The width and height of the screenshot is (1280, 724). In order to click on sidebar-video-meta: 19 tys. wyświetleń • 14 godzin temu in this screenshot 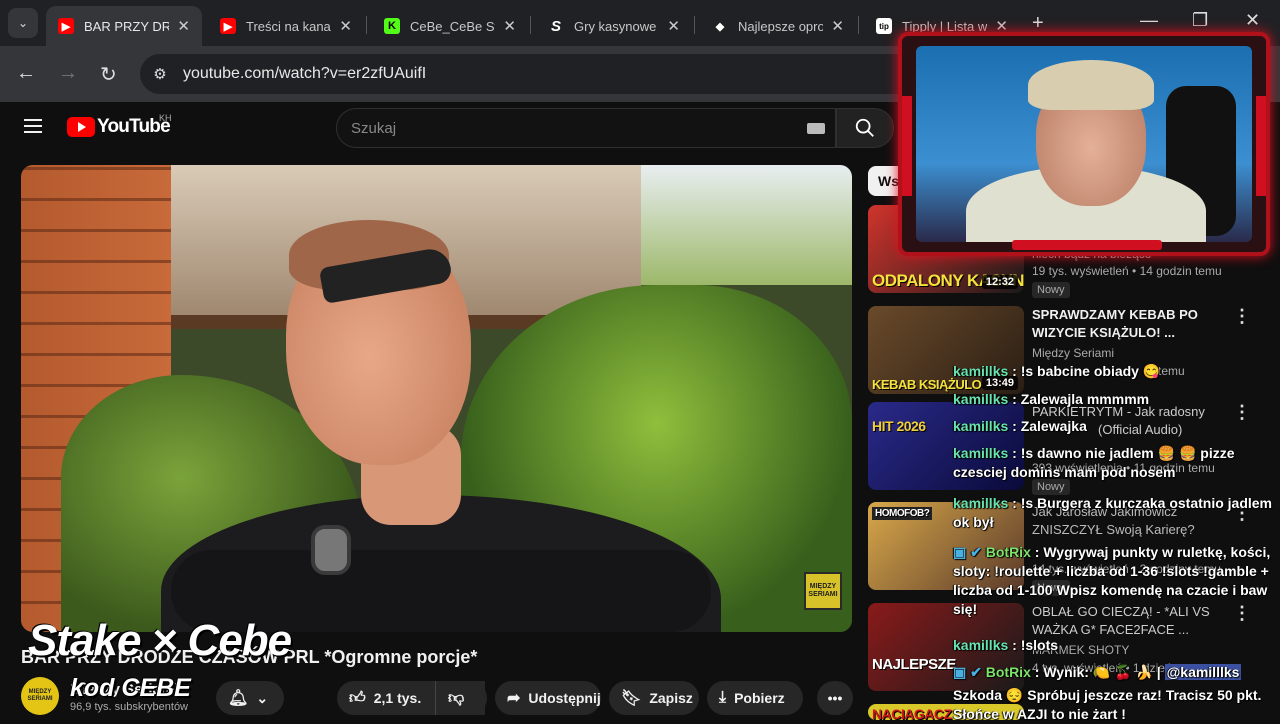, I will do `click(1127, 271)`.